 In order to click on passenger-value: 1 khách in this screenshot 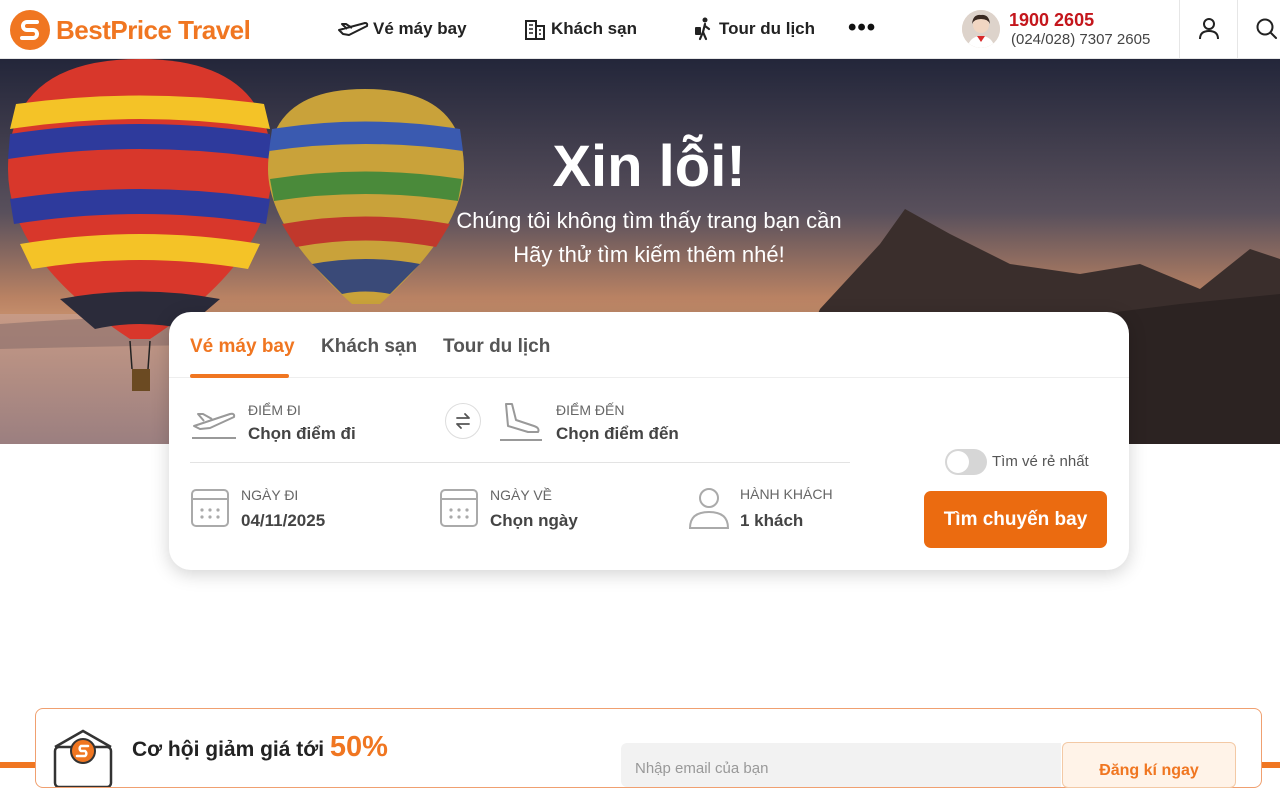, I will do `click(772, 520)`.